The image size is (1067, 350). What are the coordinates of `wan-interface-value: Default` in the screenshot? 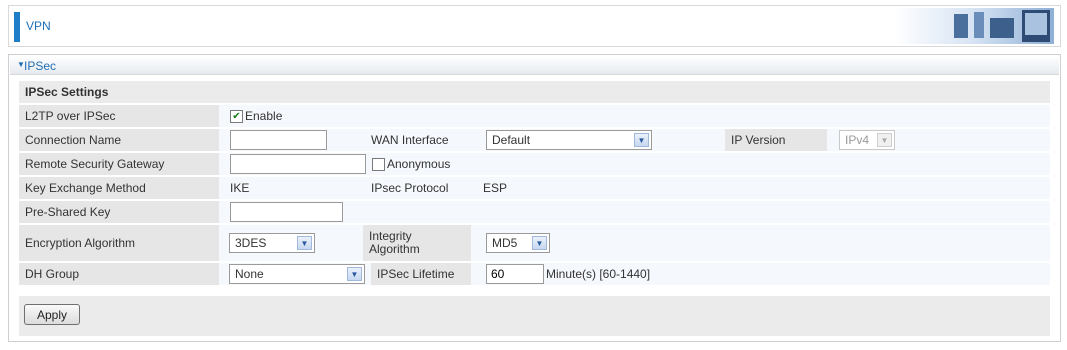 It's located at (511, 140).